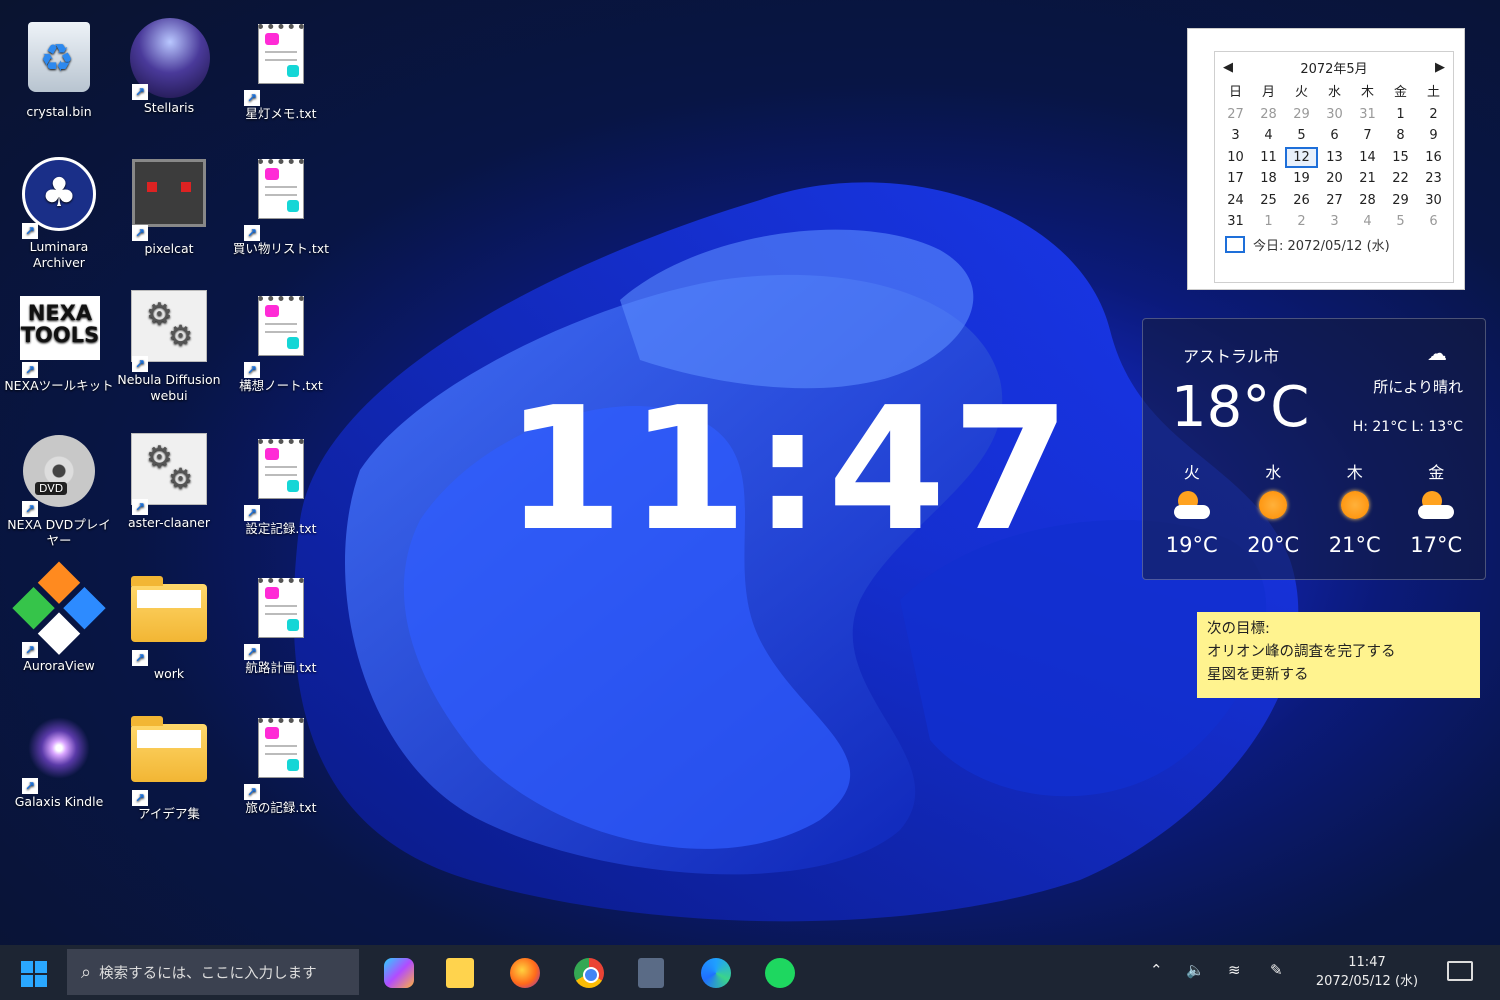 This screenshot has width=1500, height=1000. What do you see at coordinates (59, 212) in the screenshot?
I see `desktop-icon: ♣ ↗ Luminara Archiver` at bounding box center [59, 212].